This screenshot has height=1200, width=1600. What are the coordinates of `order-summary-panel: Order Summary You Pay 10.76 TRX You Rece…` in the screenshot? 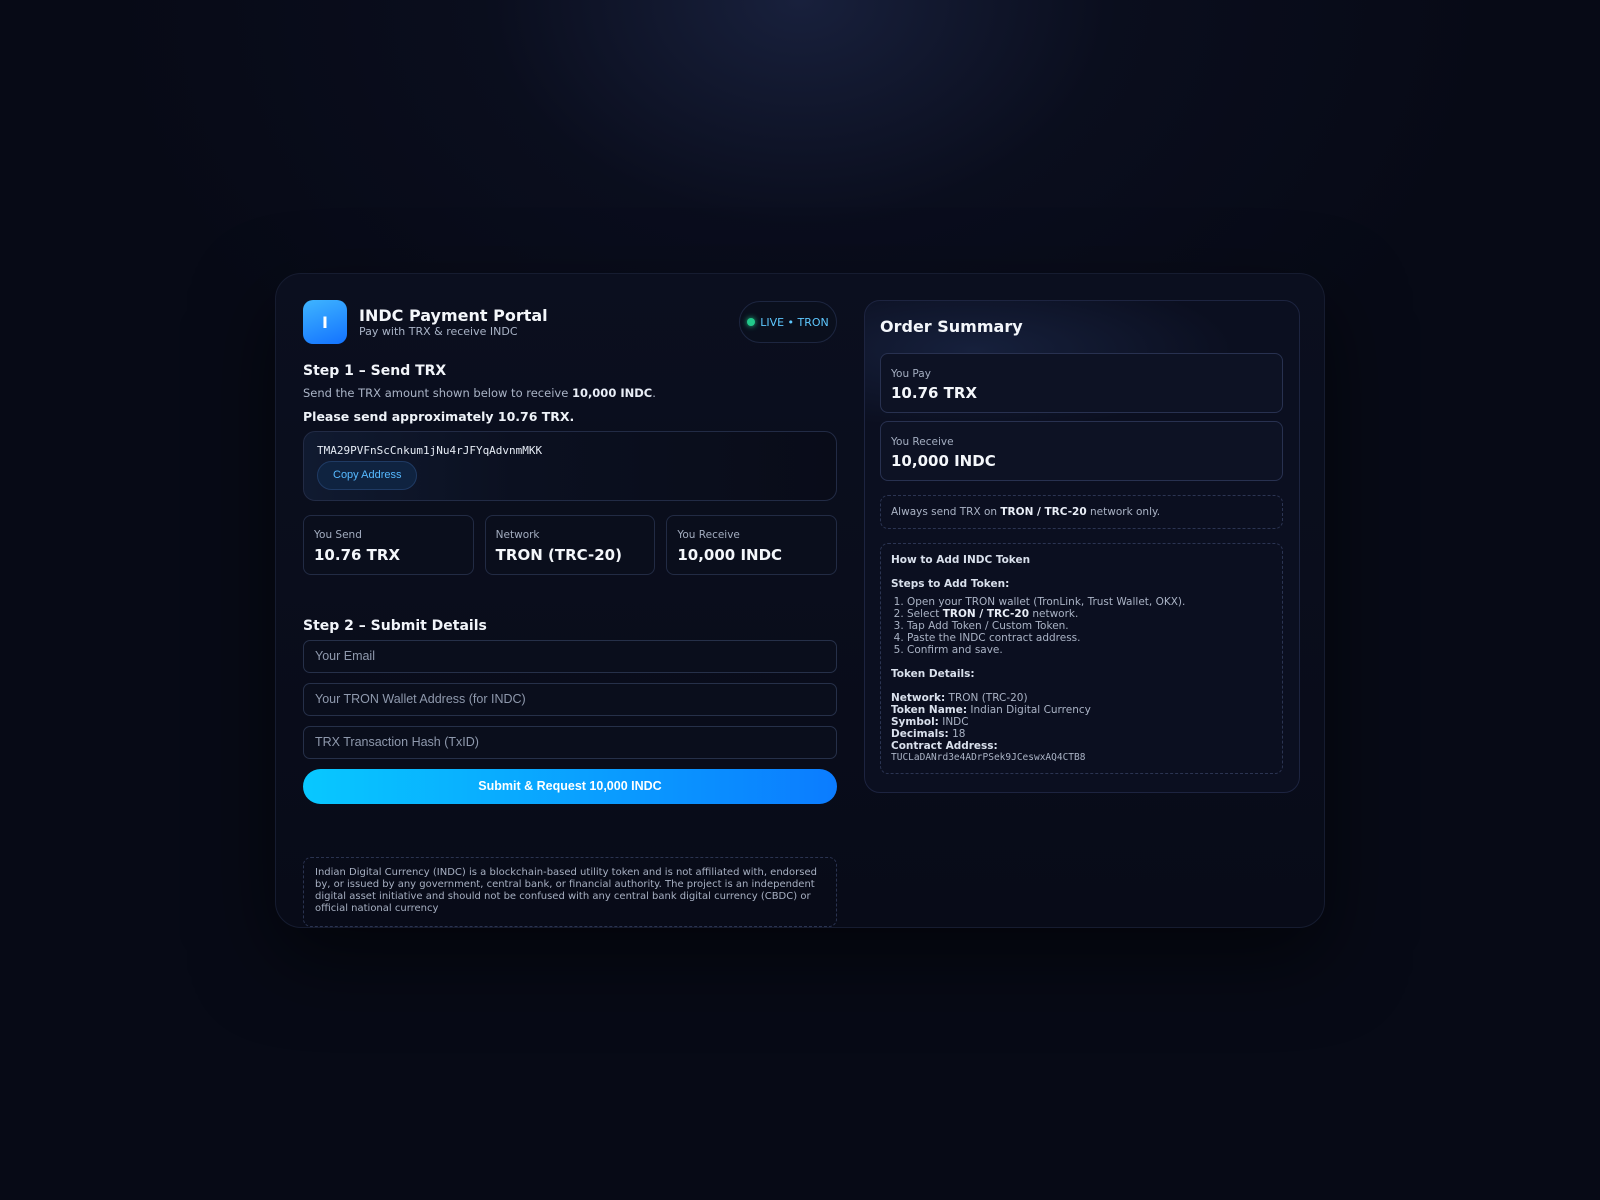 It's located at (1082, 546).